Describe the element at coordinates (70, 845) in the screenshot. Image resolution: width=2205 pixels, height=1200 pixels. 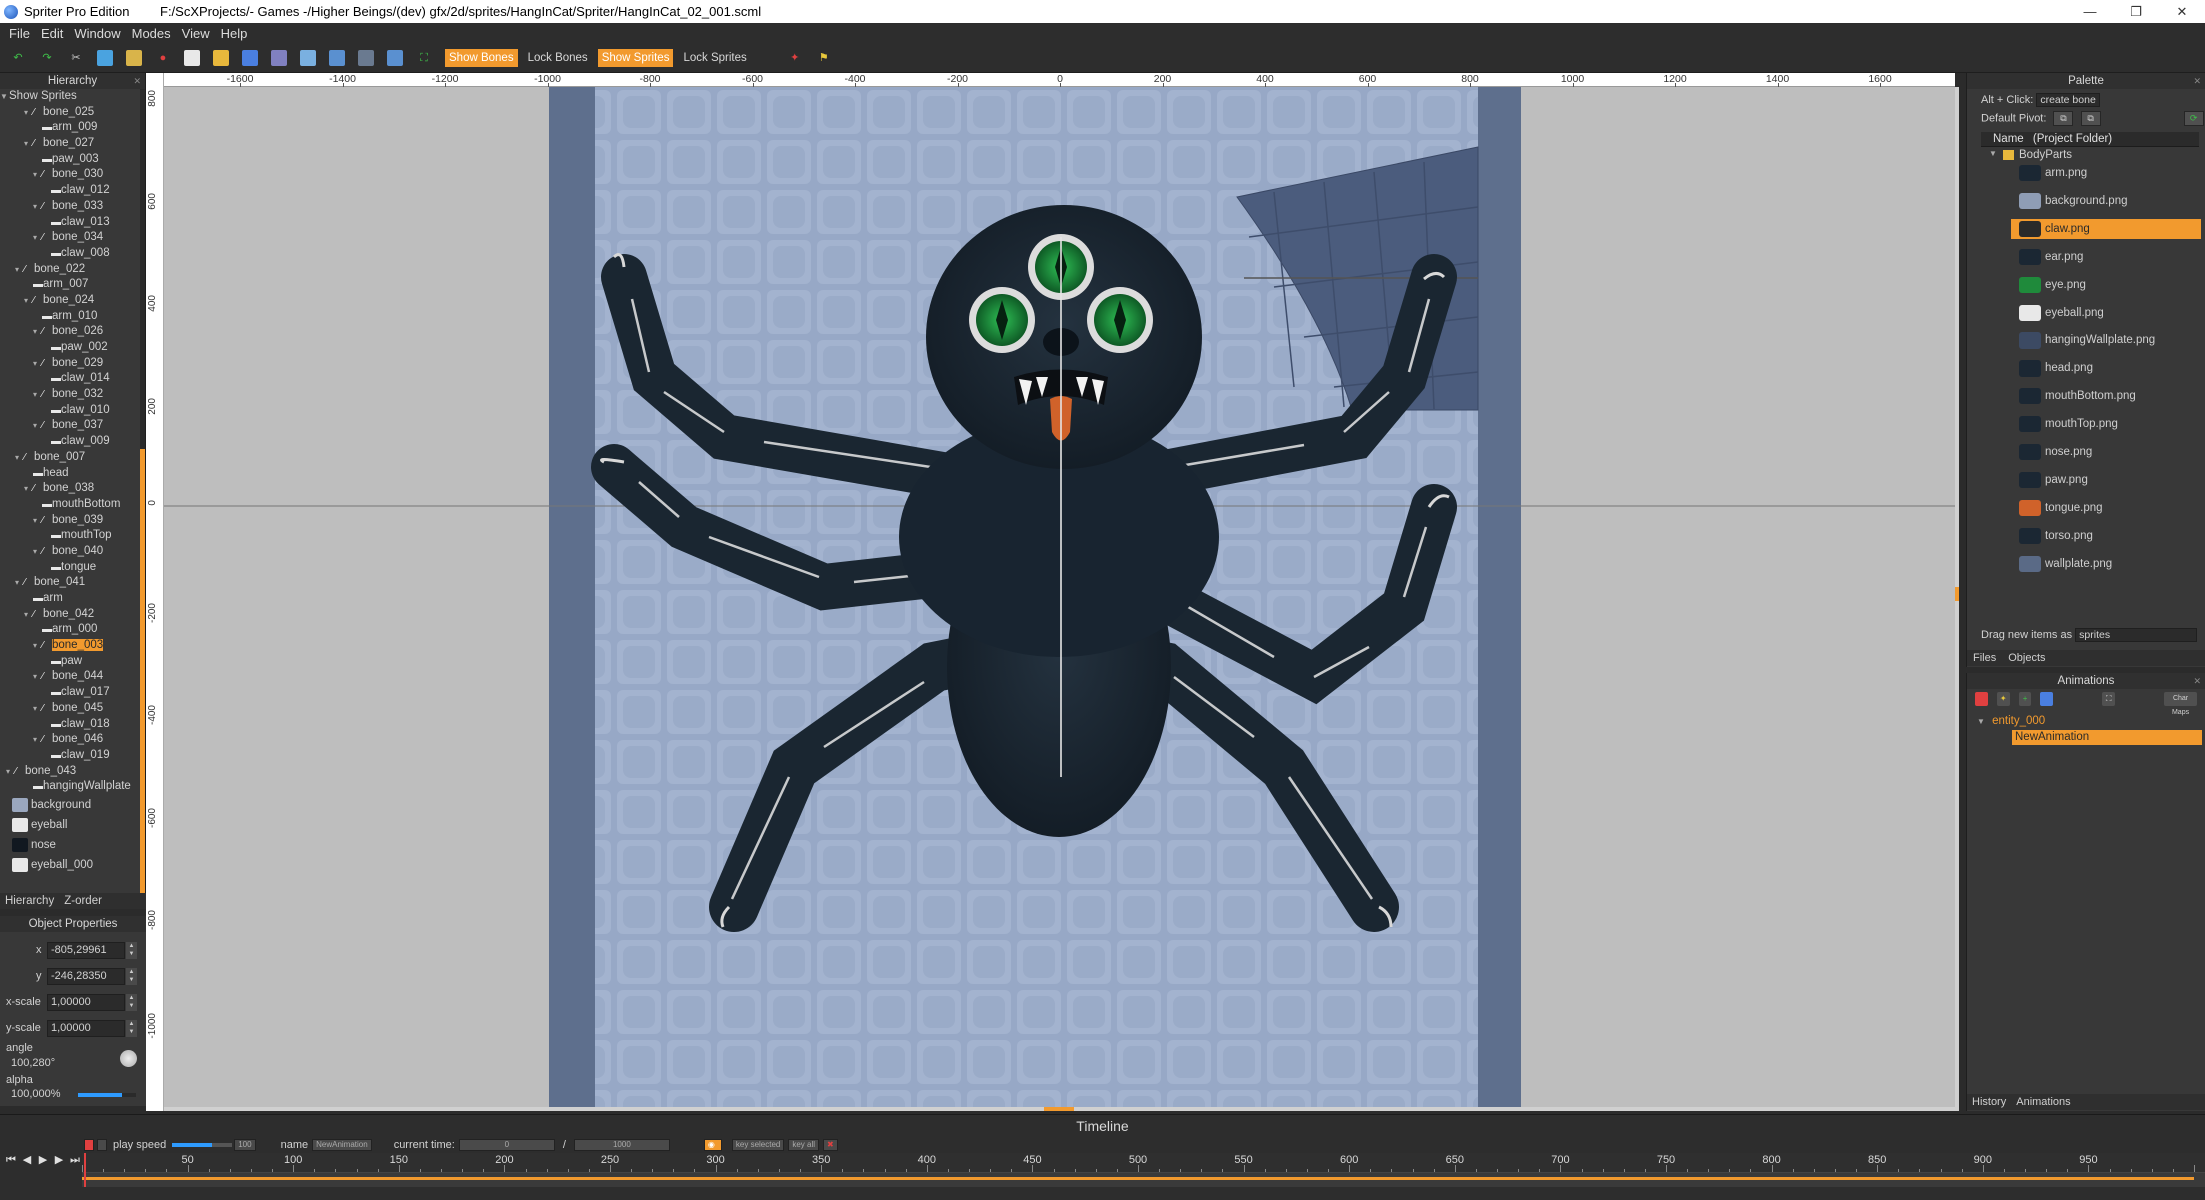
I see `hierarchy-root-sprite: nose` at that location.